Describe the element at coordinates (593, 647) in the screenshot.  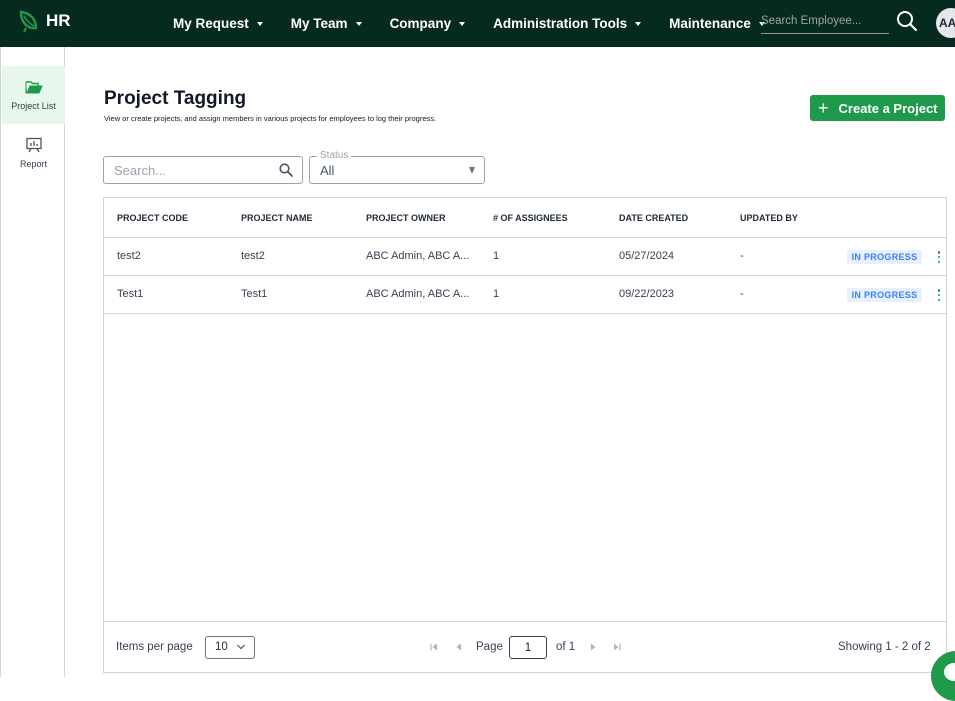
I see `next-page-icon` at that location.